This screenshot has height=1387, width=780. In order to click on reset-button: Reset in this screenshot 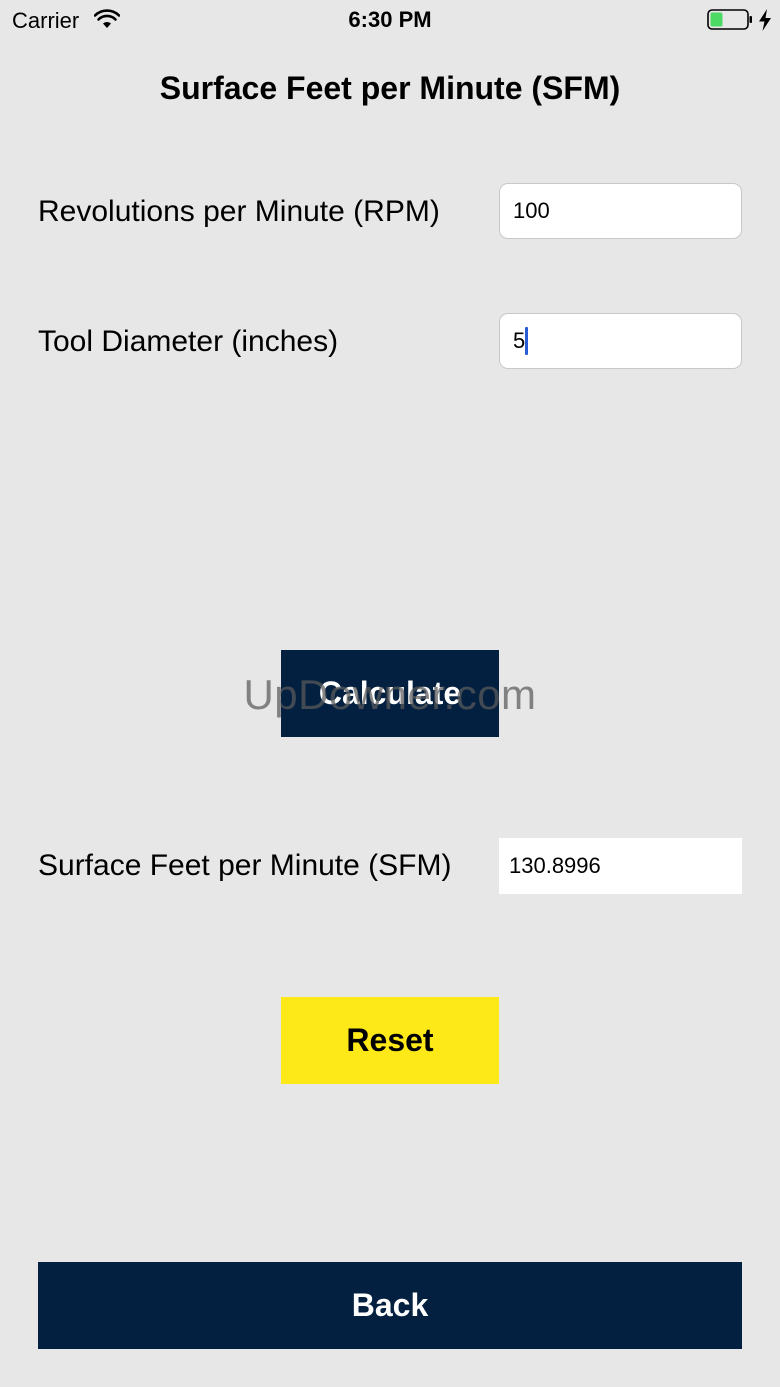, I will do `click(390, 1040)`.